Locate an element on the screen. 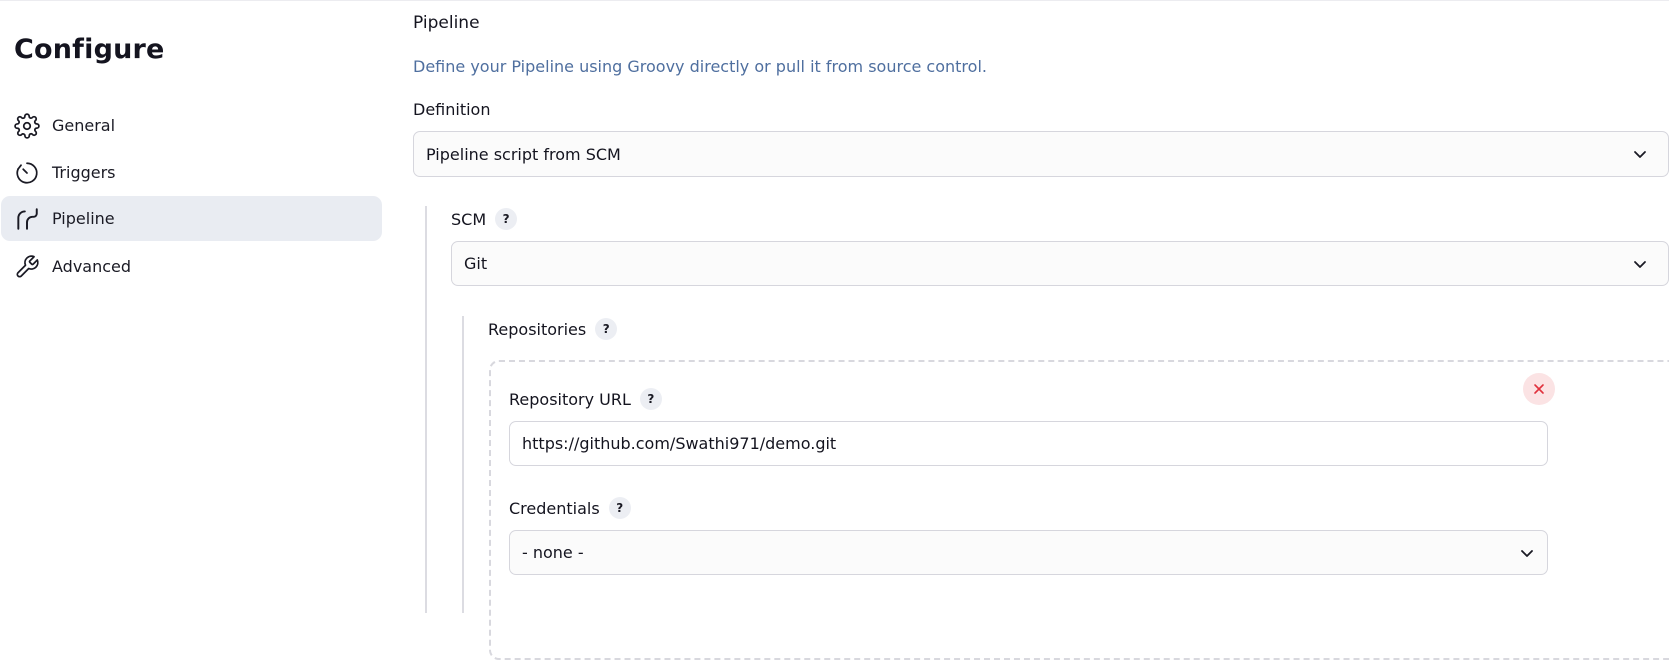  scm-select: Git is located at coordinates (1060, 263).